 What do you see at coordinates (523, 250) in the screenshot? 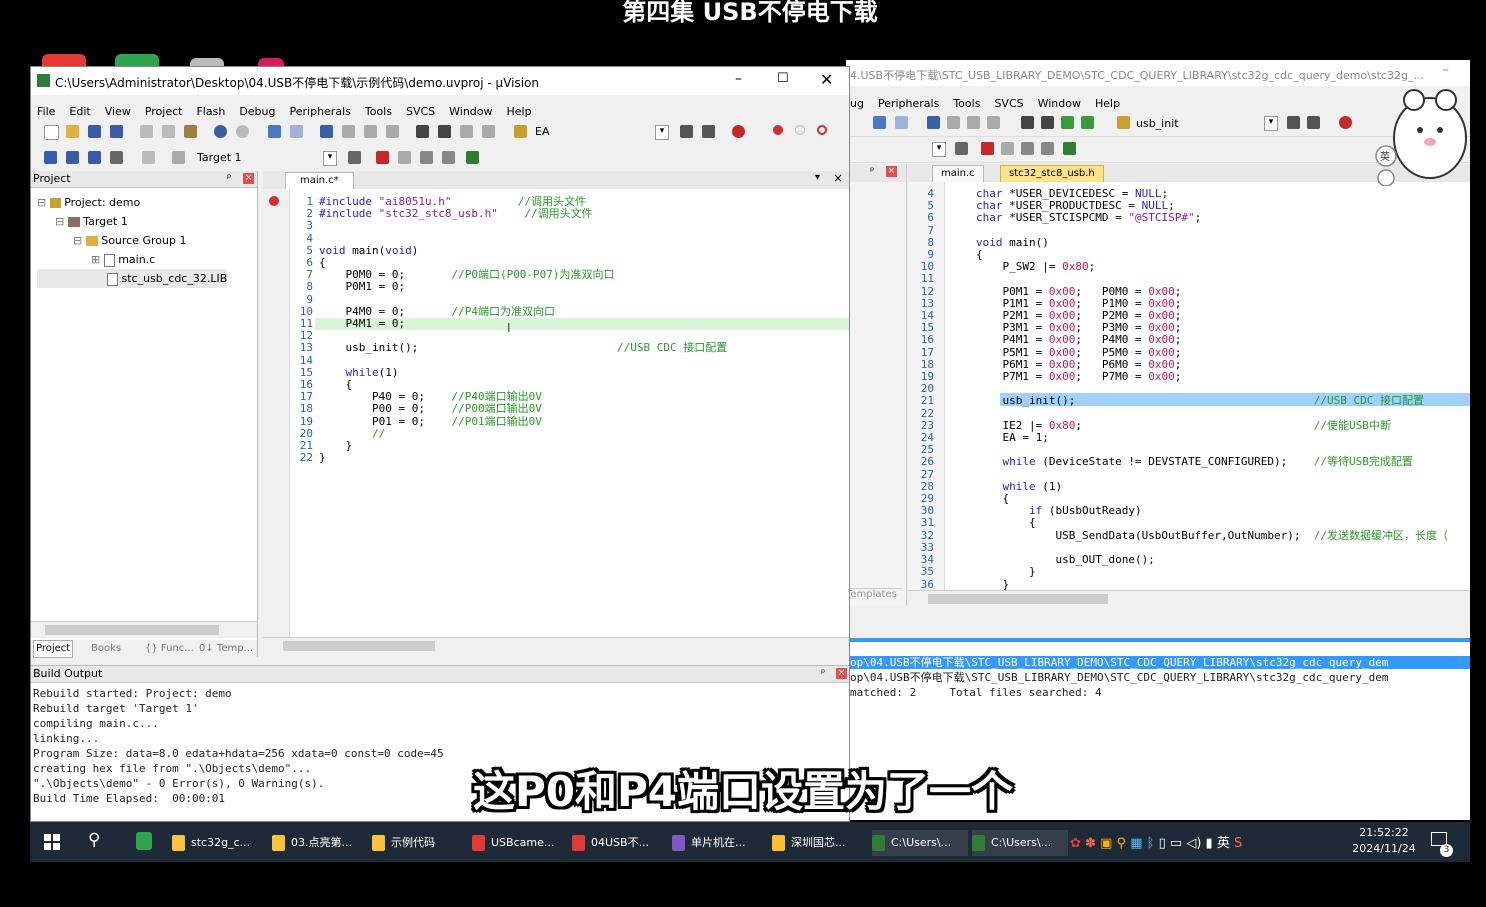
I see `code-line: void main(void)` at bounding box center [523, 250].